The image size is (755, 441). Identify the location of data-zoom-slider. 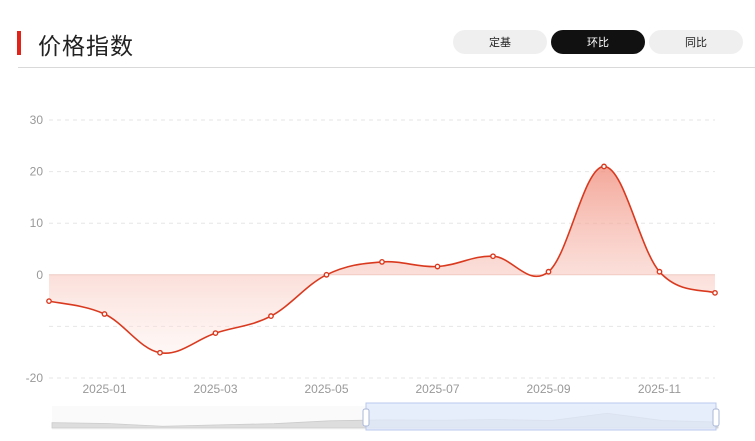
(385, 416).